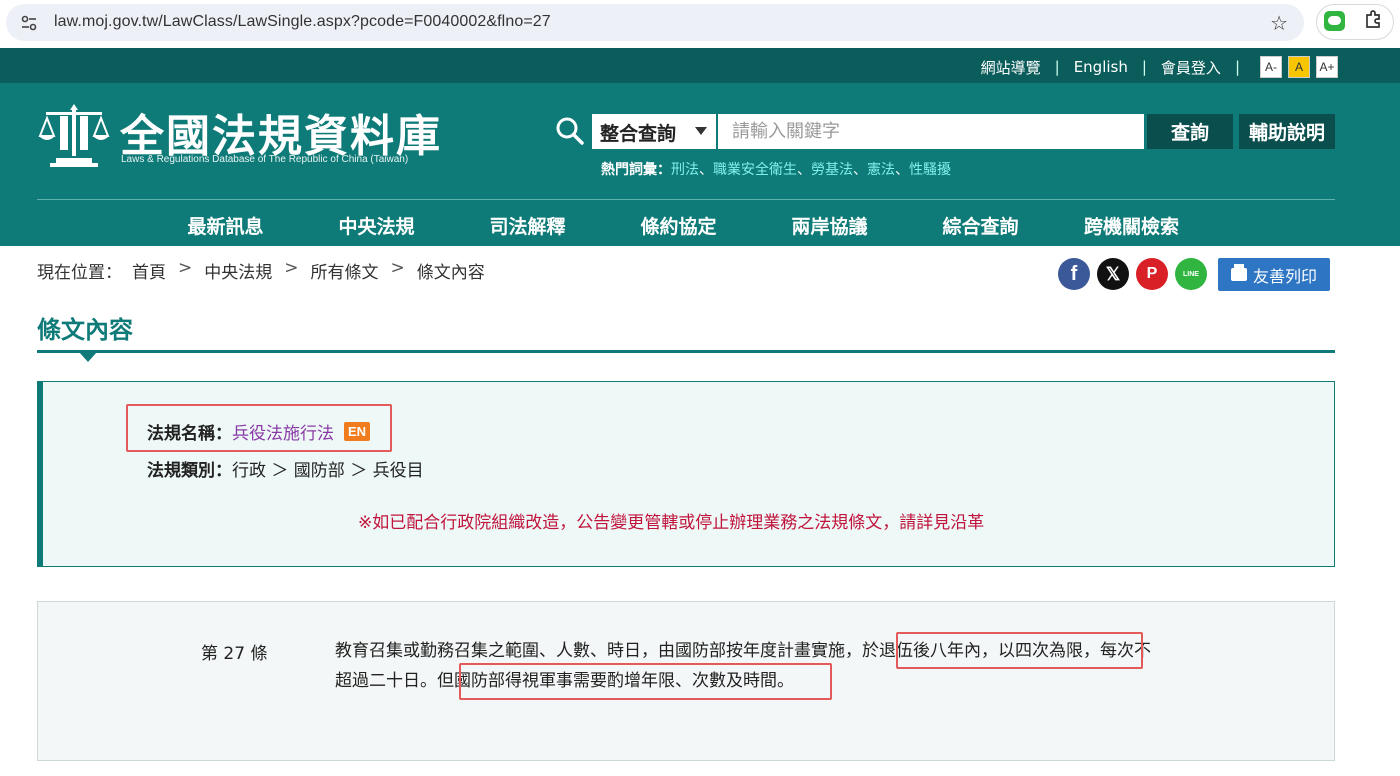 This screenshot has height=776, width=1400. What do you see at coordinates (685, 170) in the screenshot?
I see `hot-keyword-link: 刑法` at bounding box center [685, 170].